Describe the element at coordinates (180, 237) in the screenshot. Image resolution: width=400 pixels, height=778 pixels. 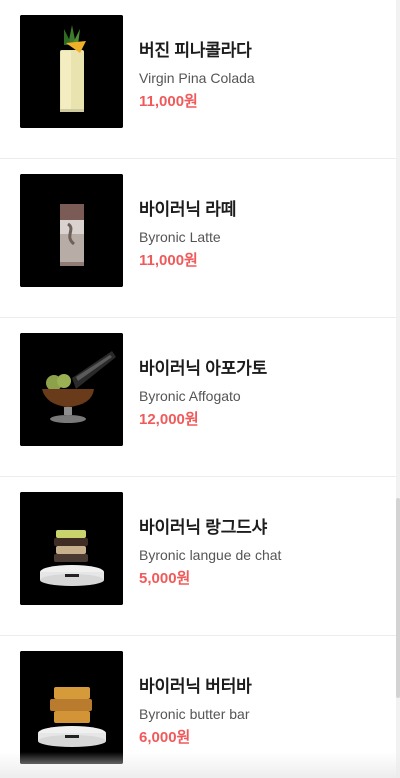
I see `item-name-en: Byronic Latte` at that location.